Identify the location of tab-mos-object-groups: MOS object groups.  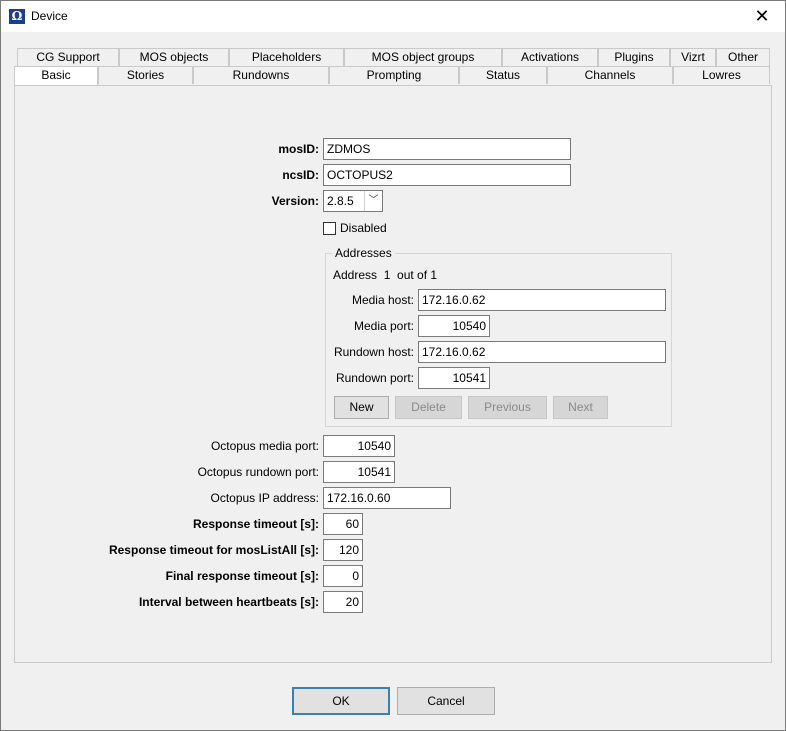
(423, 57).